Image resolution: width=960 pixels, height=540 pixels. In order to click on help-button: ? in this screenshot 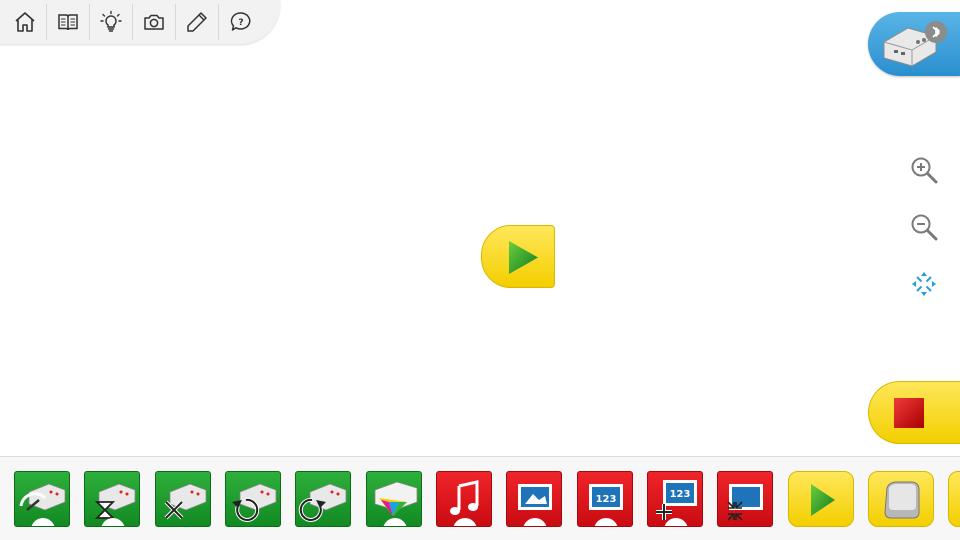, I will do `click(240, 22)`.